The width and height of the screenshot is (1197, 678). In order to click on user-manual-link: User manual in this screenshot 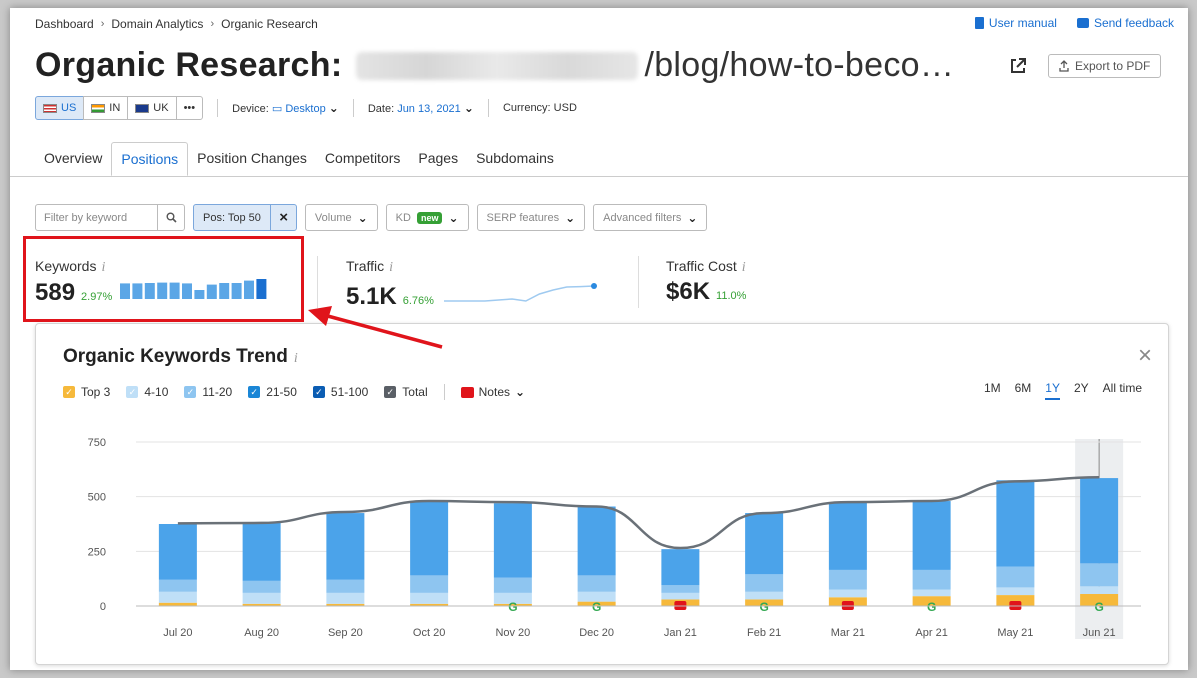, I will do `click(1015, 23)`.